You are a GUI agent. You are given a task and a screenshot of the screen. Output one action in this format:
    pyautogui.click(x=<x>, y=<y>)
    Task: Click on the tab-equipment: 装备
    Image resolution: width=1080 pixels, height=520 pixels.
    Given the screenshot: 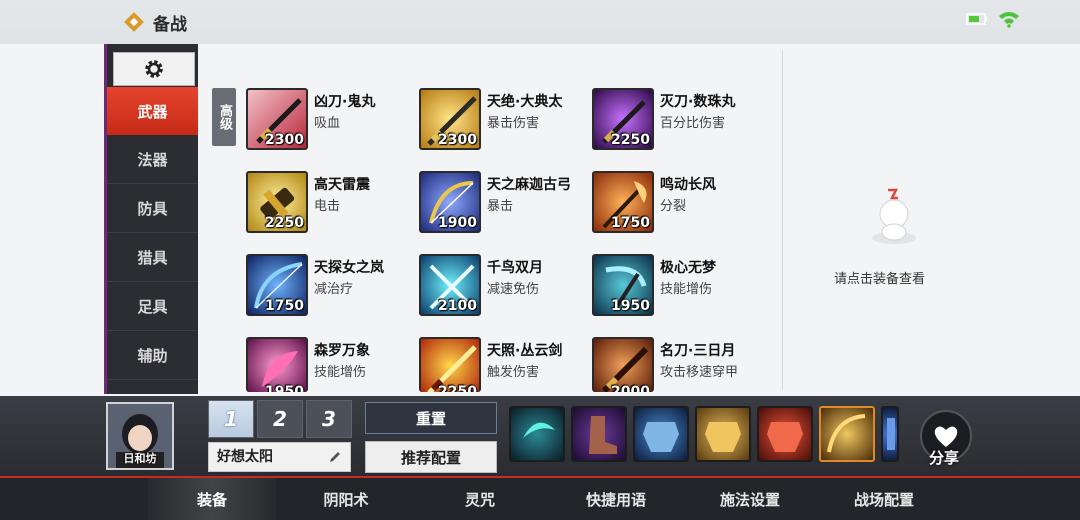 What is the action you would take?
    pyautogui.click(x=212, y=499)
    